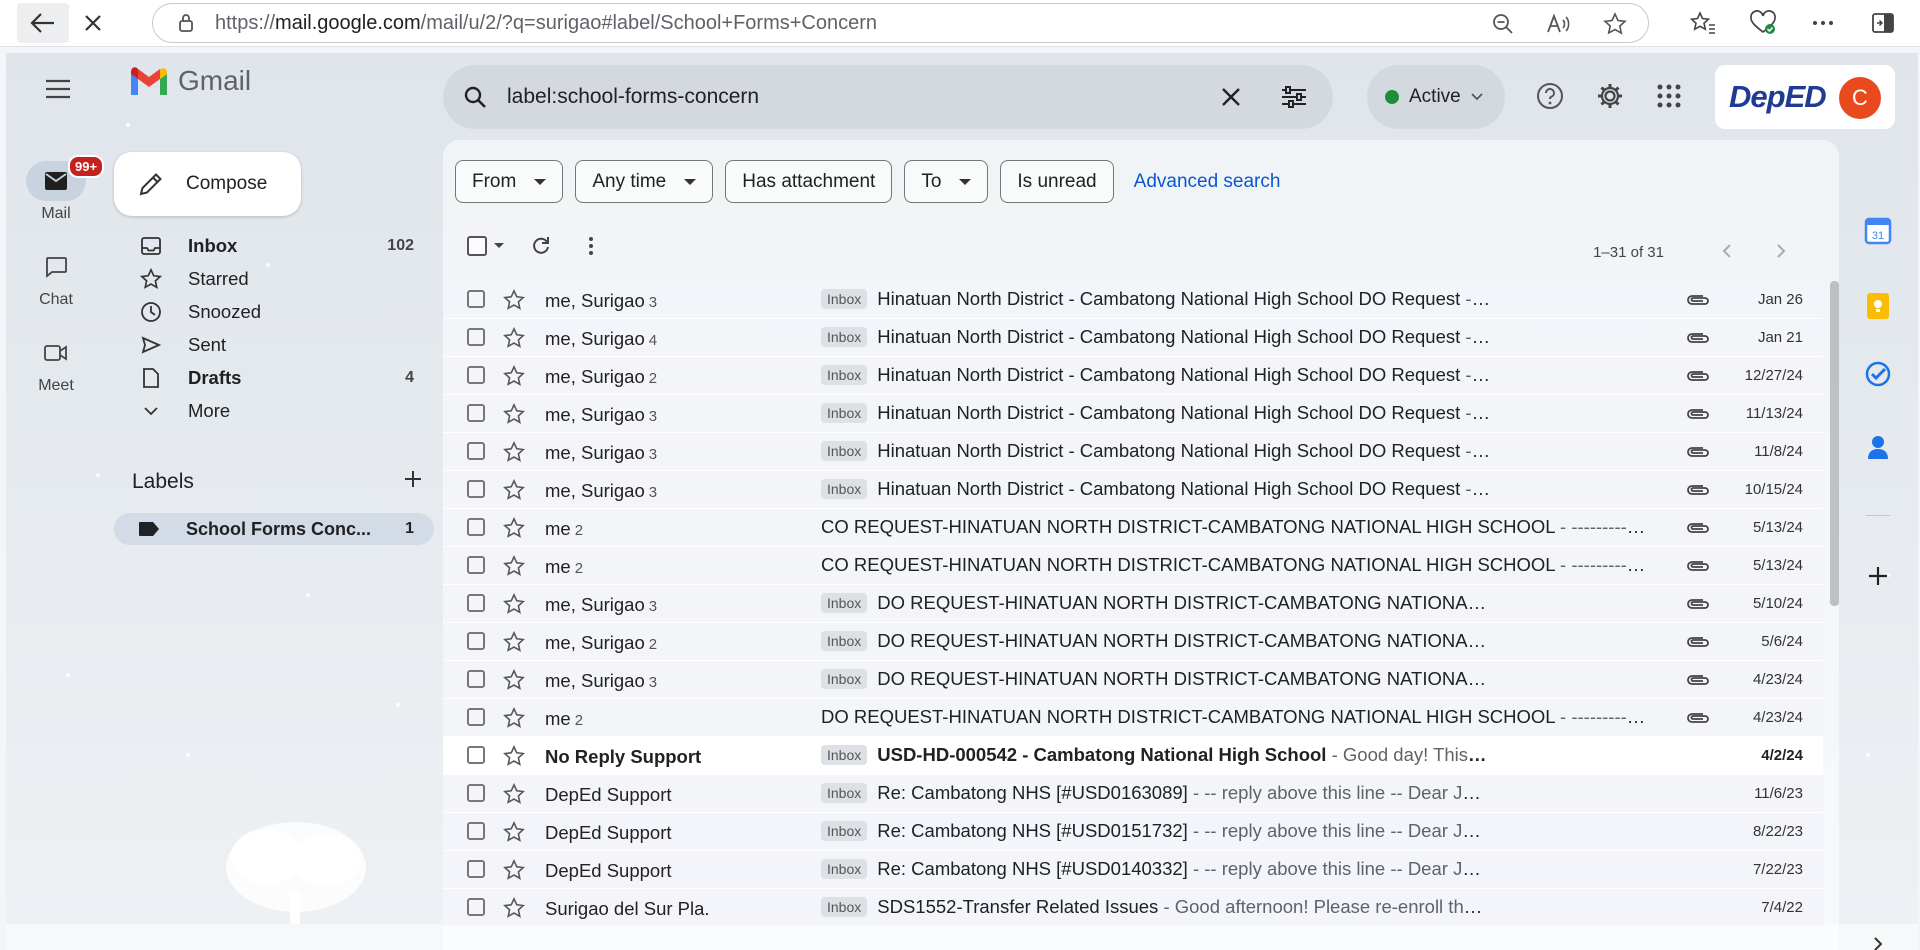 Image resolution: width=1920 pixels, height=950 pixels. I want to click on scrollbar-thumb, so click(1834, 443).